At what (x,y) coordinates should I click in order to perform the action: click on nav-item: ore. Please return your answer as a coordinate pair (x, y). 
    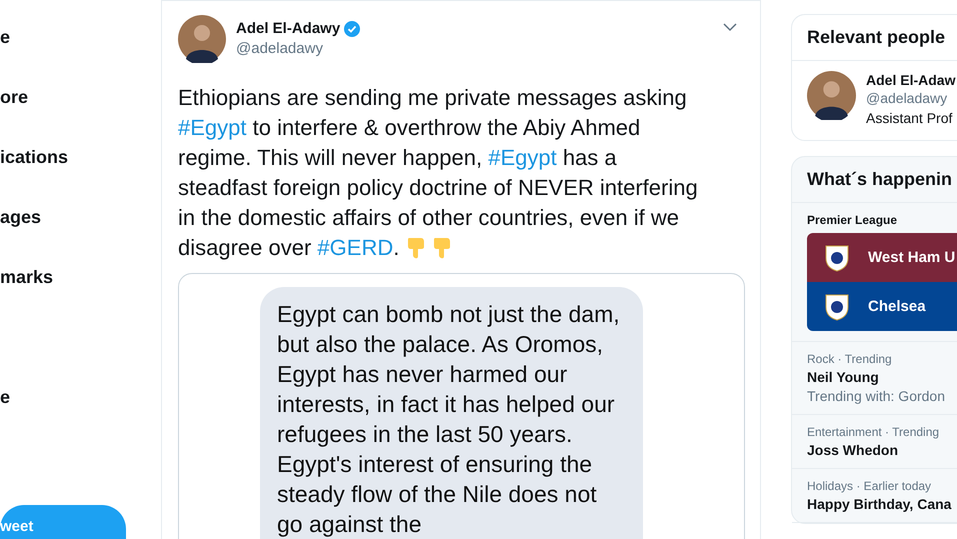
    Looking at the image, I should click on (14, 97).